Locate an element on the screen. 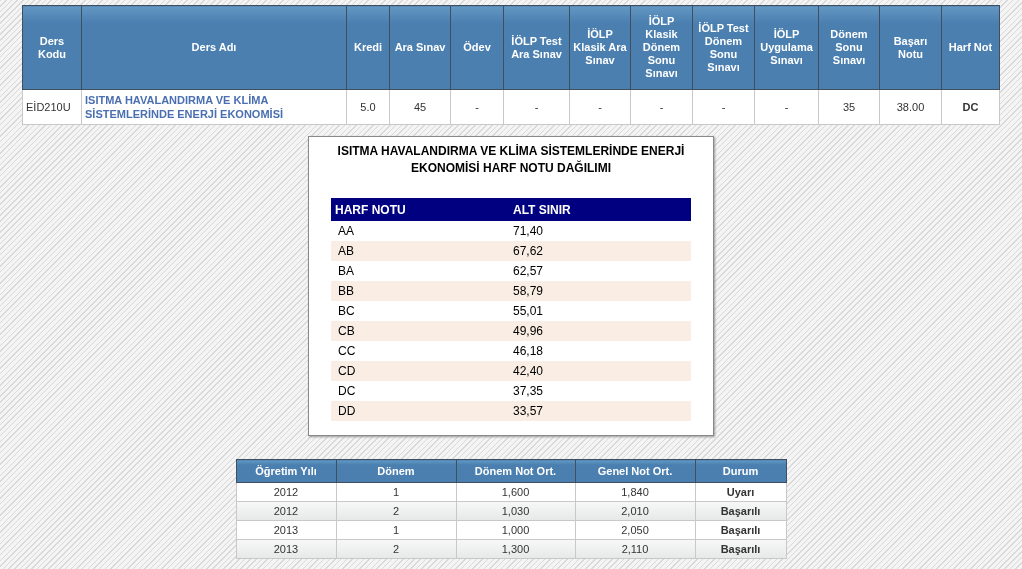 This screenshot has height=569, width=1022. column-header: Ara Sınav is located at coordinates (420, 47).